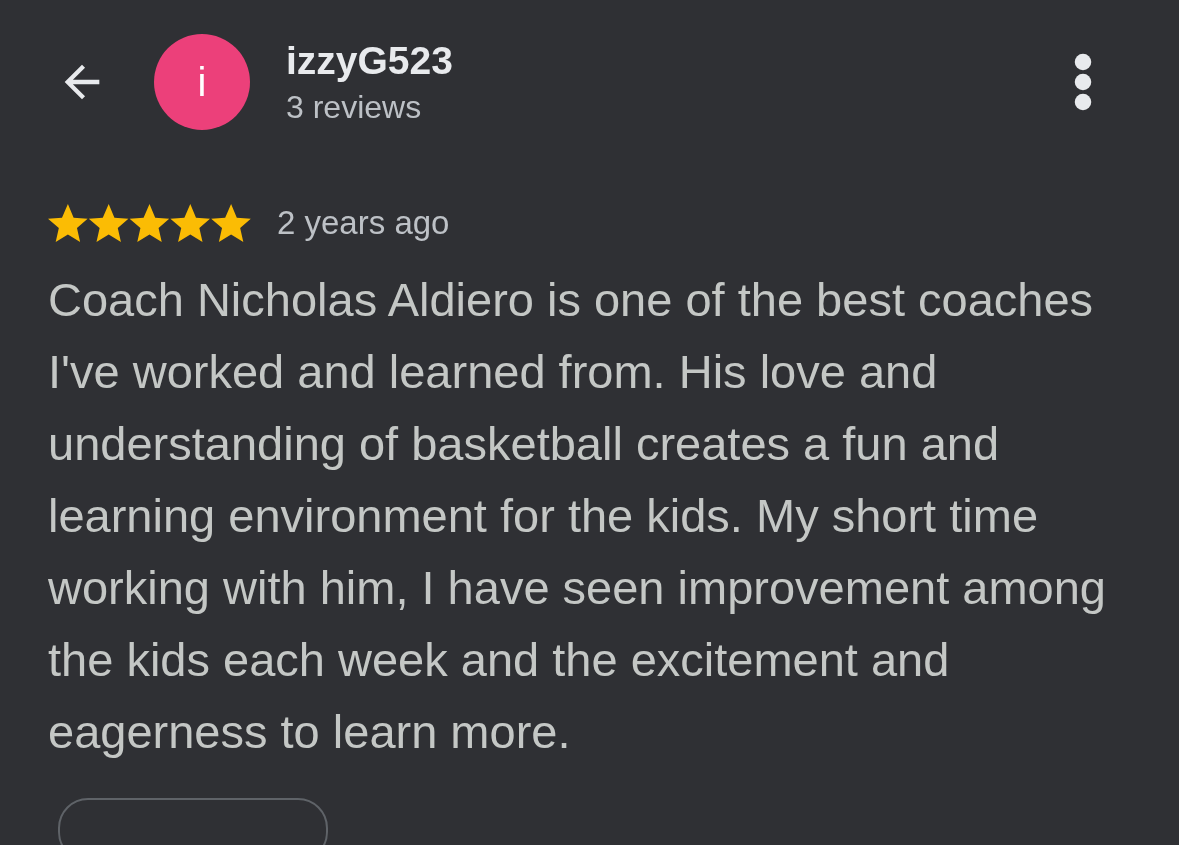 The image size is (1179, 845). Describe the element at coordinates (370, 60) in the screenshot. I see `username: izzyG523` at that location.